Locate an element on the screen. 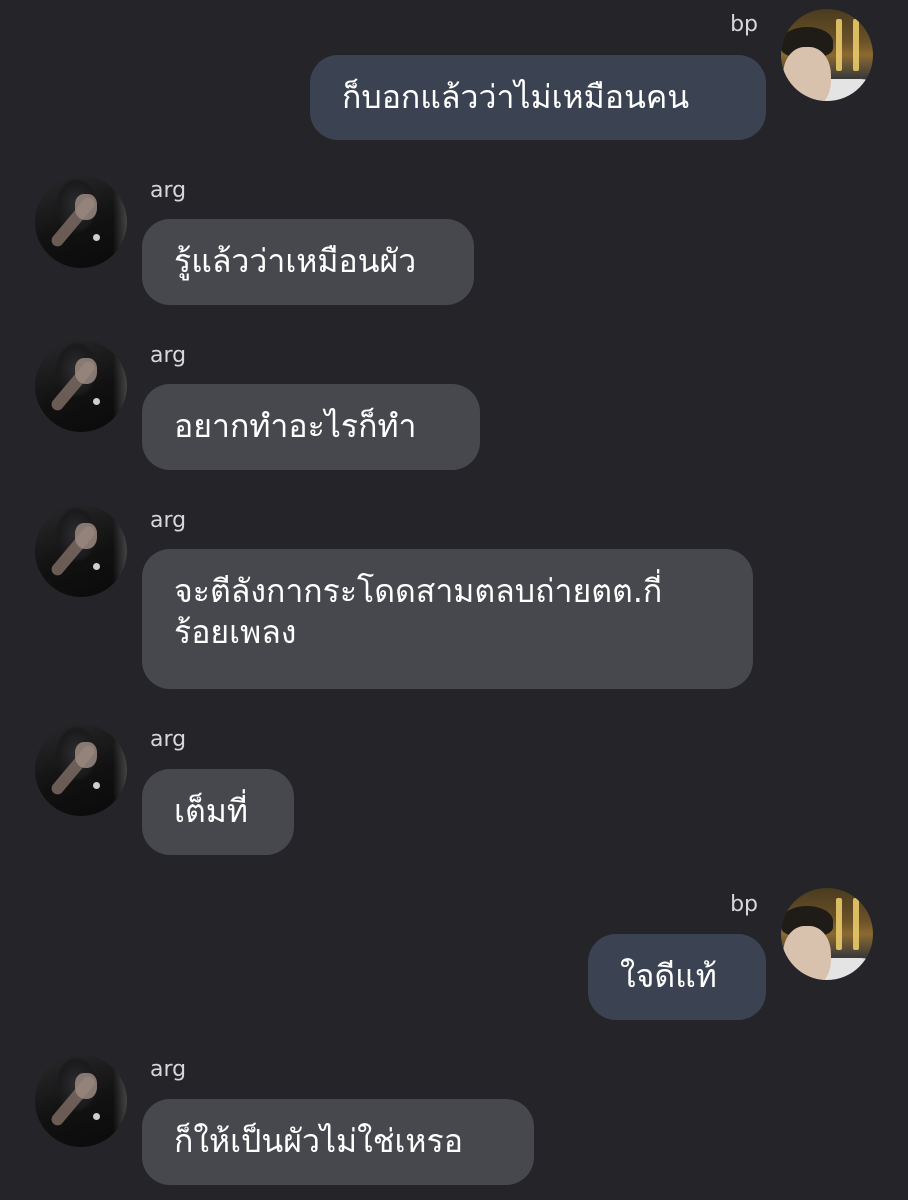 This screenshot has height=1200, width=908. message-bubble: เต็มที่ is located at coordinates (218, 812).